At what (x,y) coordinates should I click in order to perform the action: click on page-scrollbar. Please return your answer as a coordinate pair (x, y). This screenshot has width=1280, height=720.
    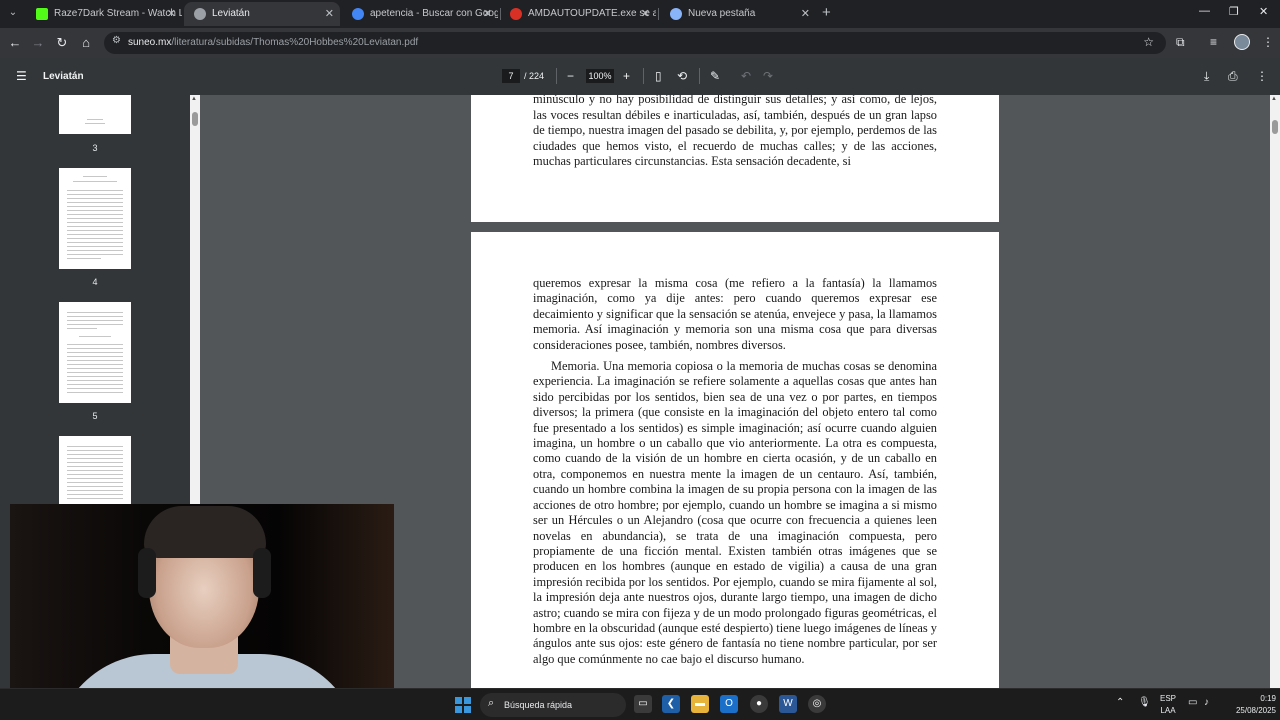
    Looking at the image, I should click on (1275, 391).